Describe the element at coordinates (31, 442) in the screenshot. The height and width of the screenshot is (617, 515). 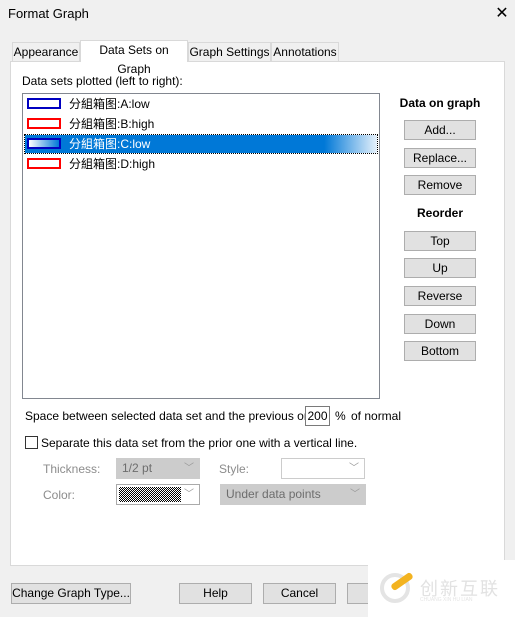
I see `separate-checkbox` at that location.